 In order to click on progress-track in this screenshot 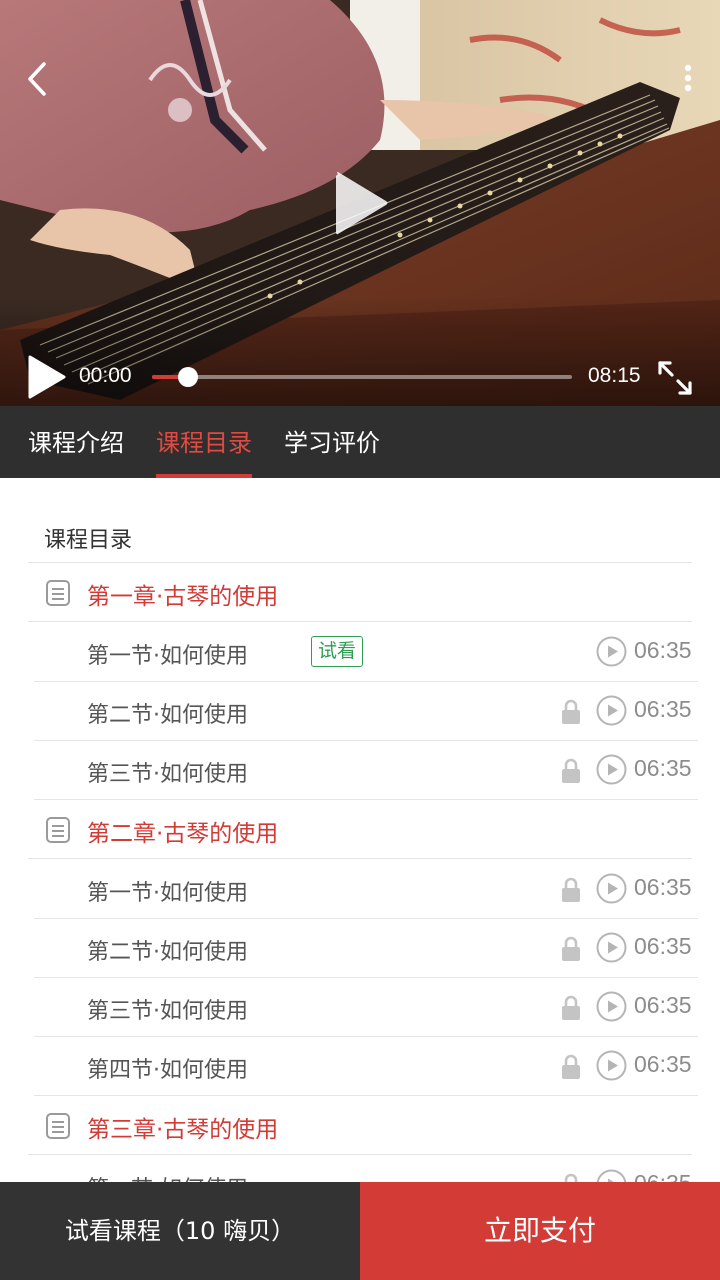, I will do `click(362, 377)`.